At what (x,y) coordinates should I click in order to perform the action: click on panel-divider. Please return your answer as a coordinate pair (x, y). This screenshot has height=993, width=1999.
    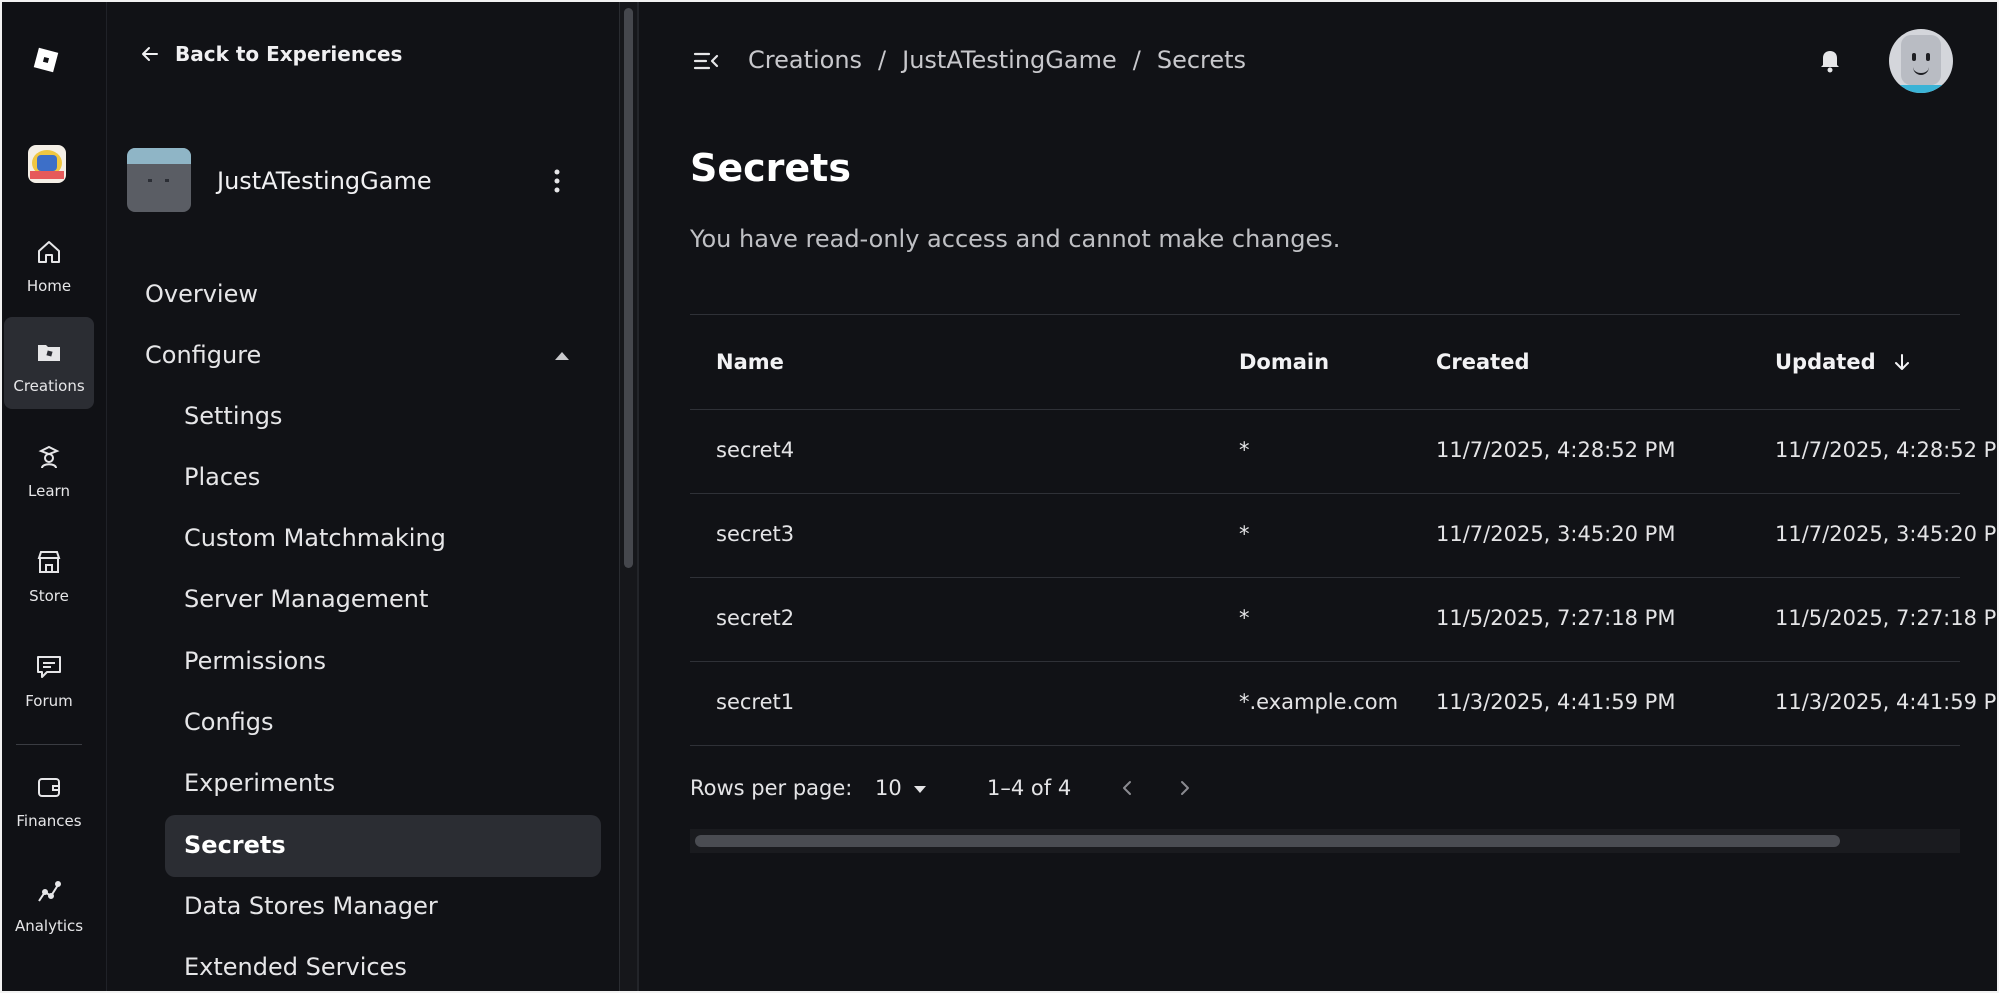
    Looking at the image, I should click on (638, 496).